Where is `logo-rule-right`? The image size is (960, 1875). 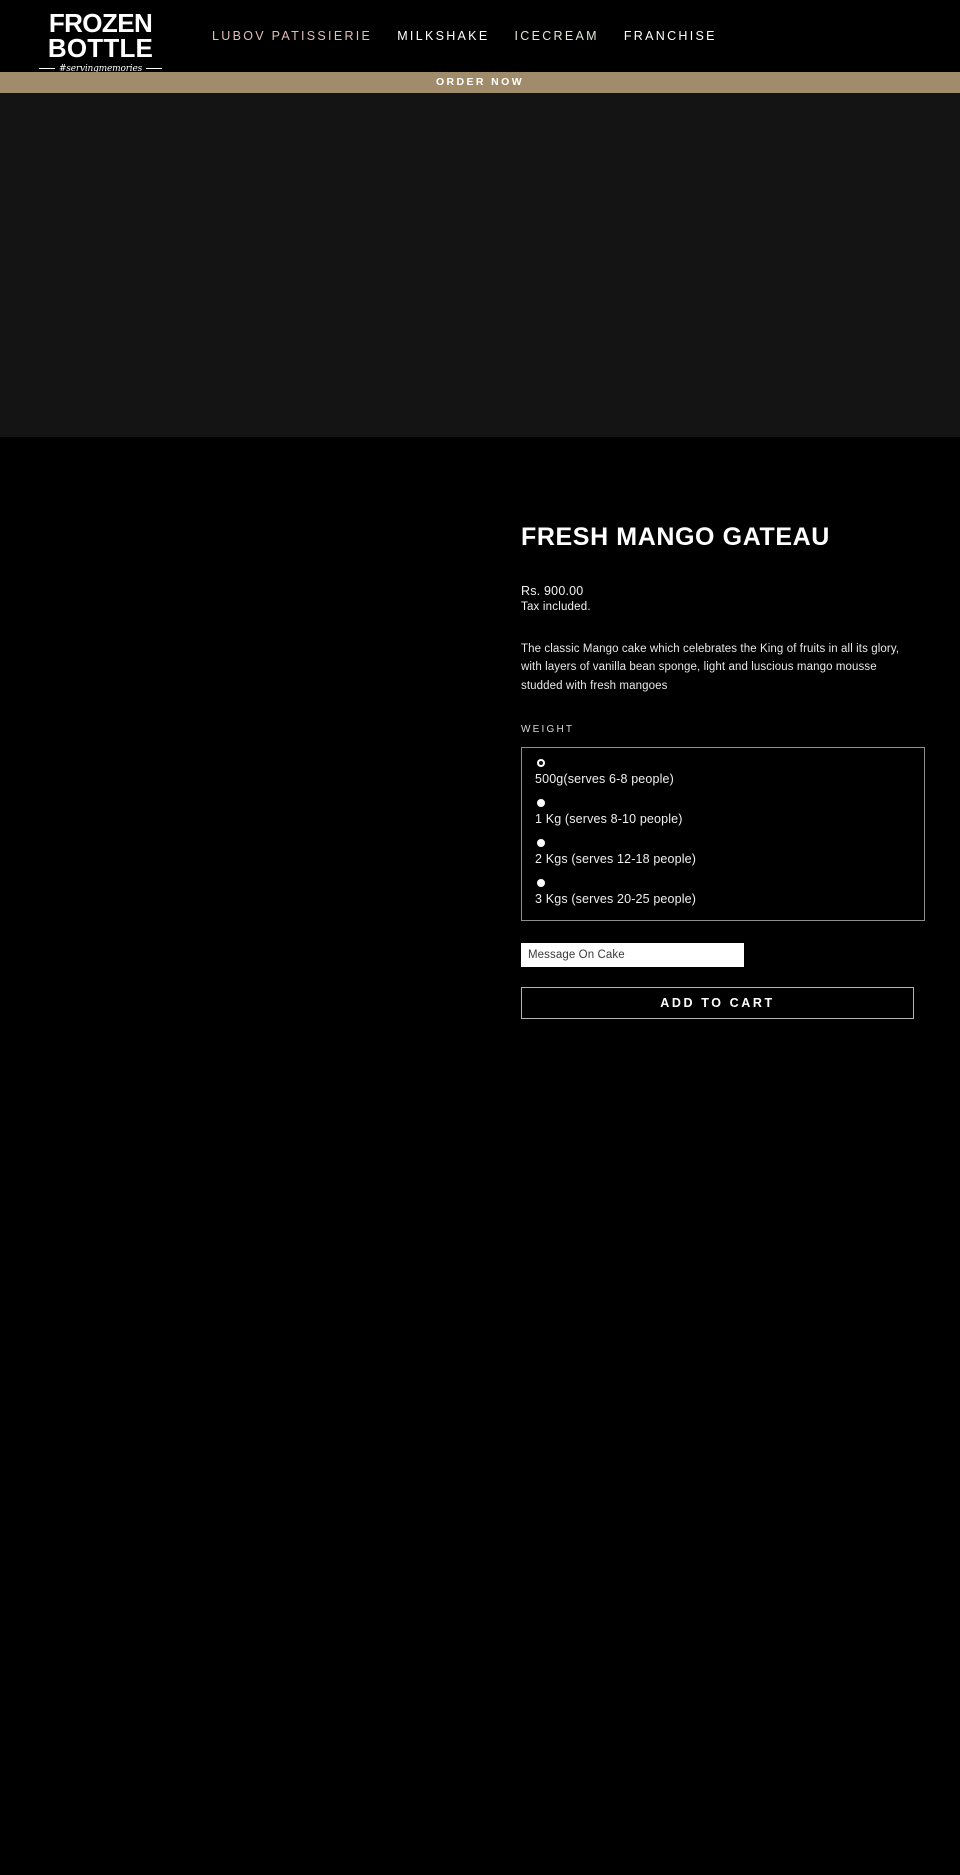
logo-rule-right is located at coordinates (154, 68).